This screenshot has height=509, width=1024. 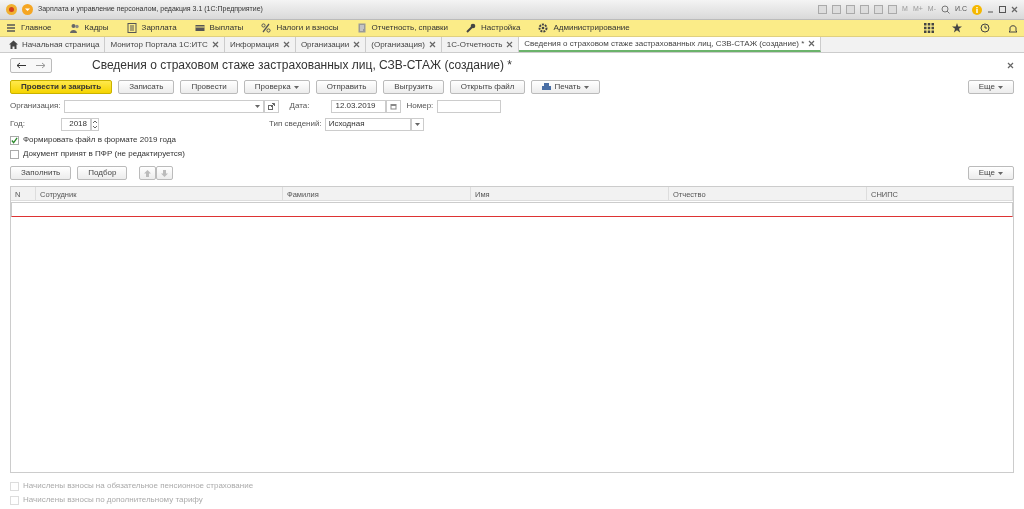 I want to click on button: Выгрузить, so click(x=413, y=87).